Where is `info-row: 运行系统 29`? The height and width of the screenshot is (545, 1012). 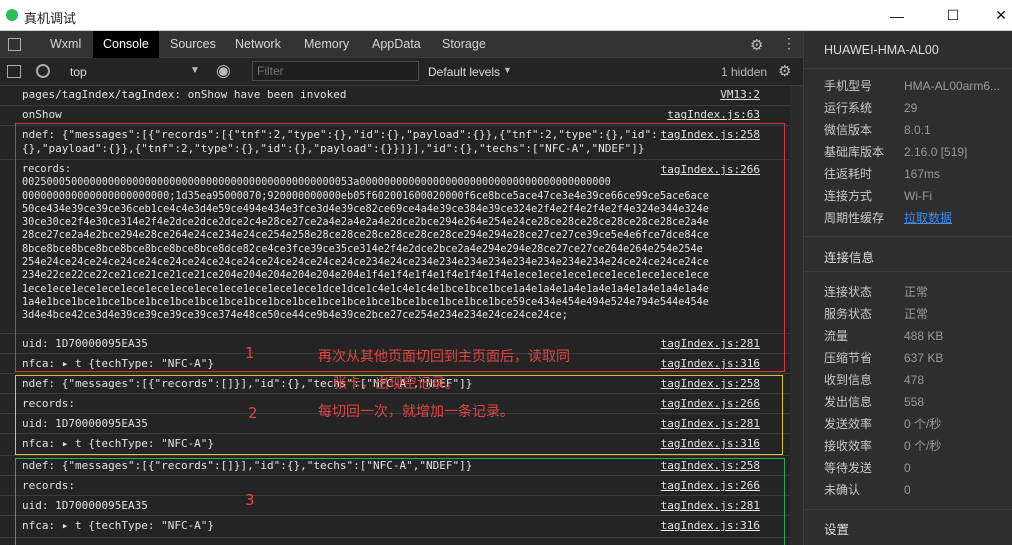 info-row: 运行系统 29 is located at coordinates (871, 108).